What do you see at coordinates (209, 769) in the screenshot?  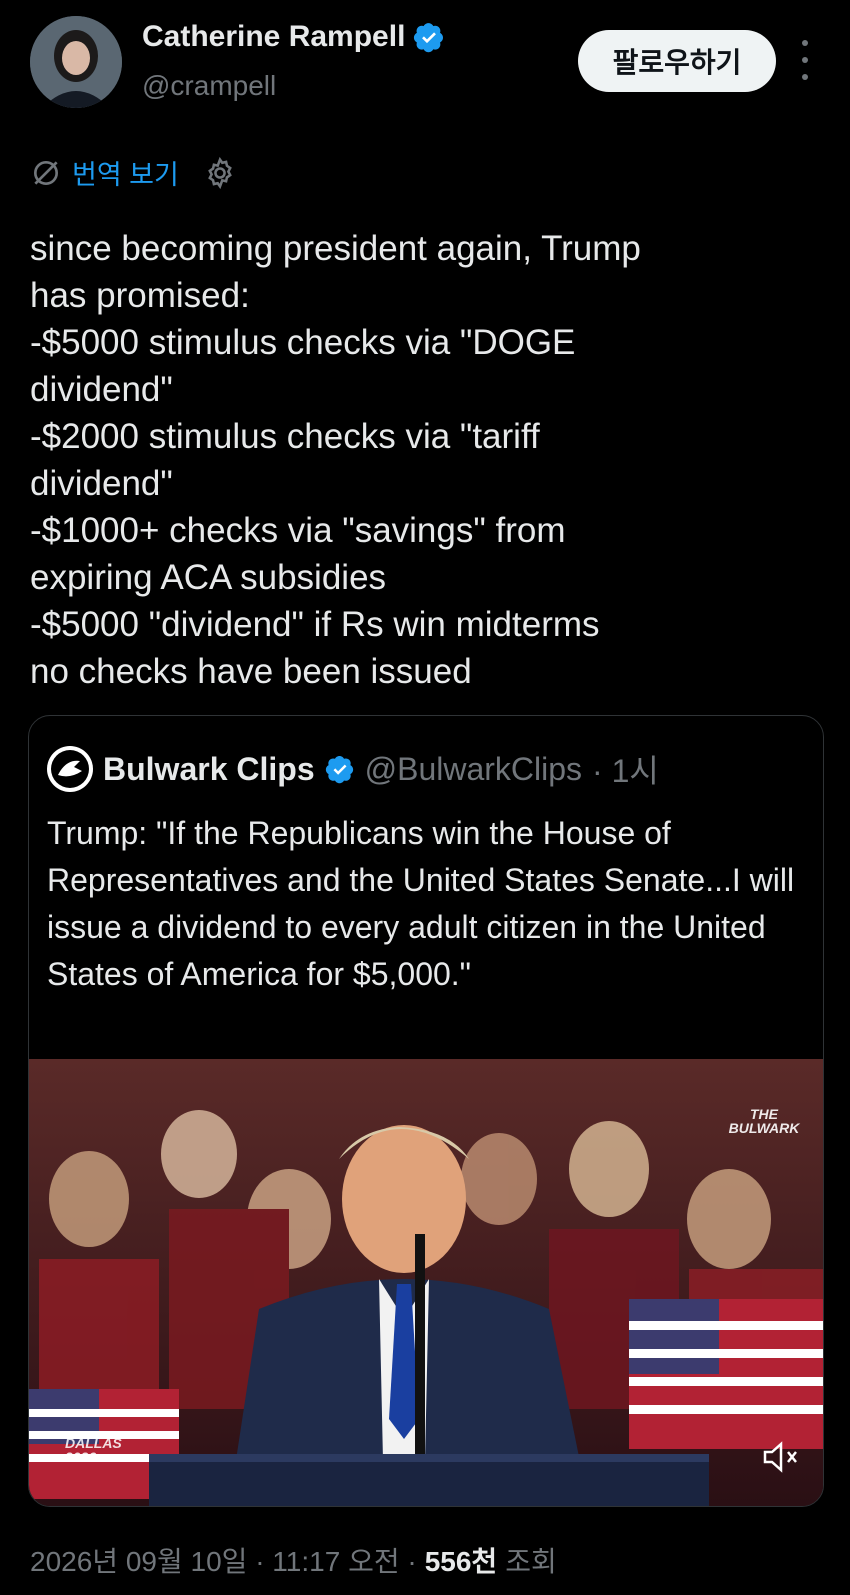 I see `quoted-author-name: Bulwark Clips` at bounding box center [209, 769].